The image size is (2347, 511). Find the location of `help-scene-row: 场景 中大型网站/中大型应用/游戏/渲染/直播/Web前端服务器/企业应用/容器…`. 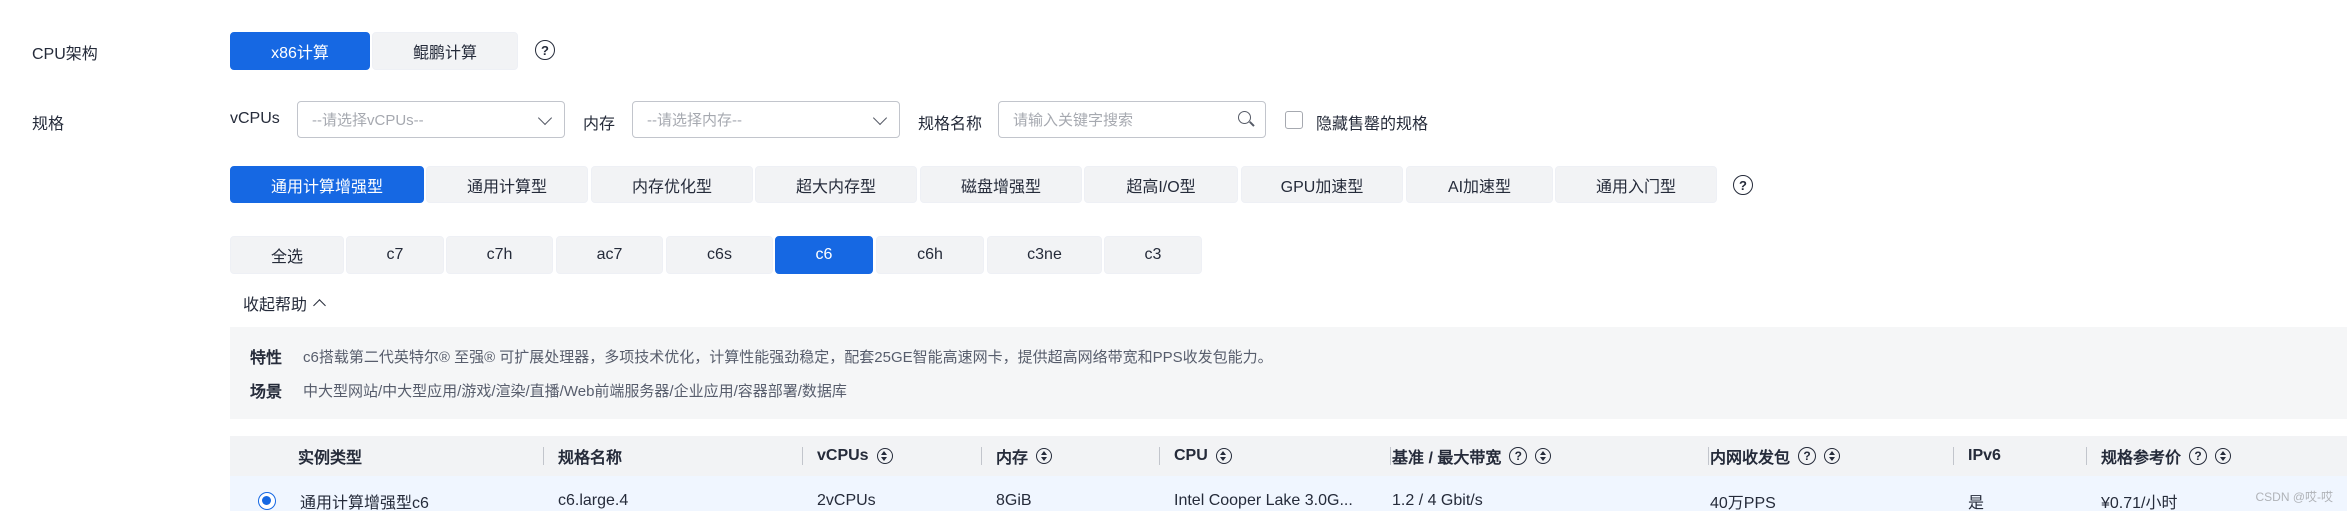

help-scene-row: 场景 中大型网站/中大型应用/游戏/渲染/直播/Web前端服务器/企业应用/容器… is located at coordinates (548, 390).